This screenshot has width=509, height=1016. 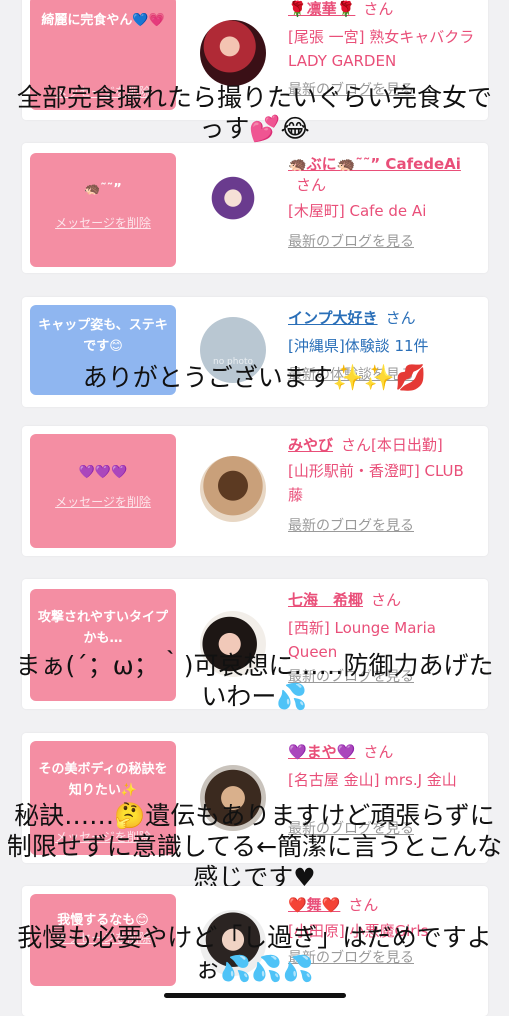 I want to click on message-text: キャップ姿も、ステキです😊, so click(x=103, y=336).